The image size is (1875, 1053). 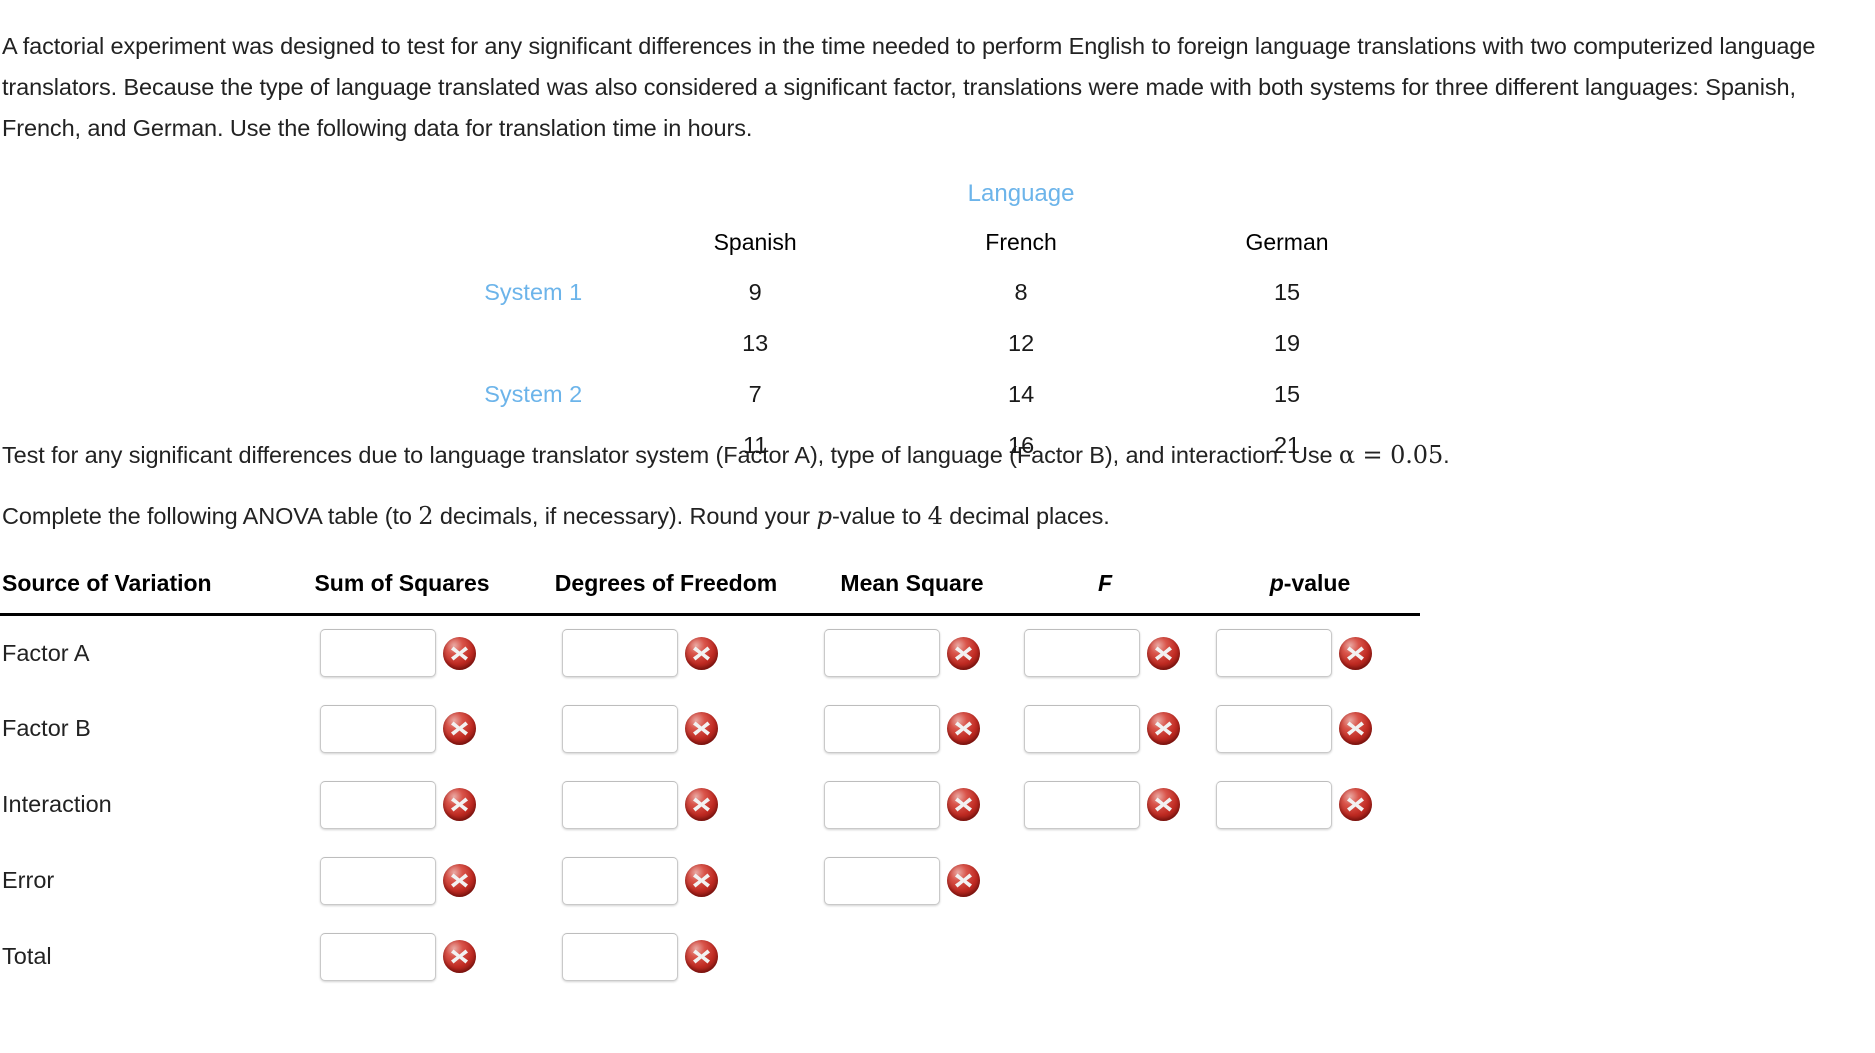 I want to click on cell-interaction-p, so click(x=1310, y=805).